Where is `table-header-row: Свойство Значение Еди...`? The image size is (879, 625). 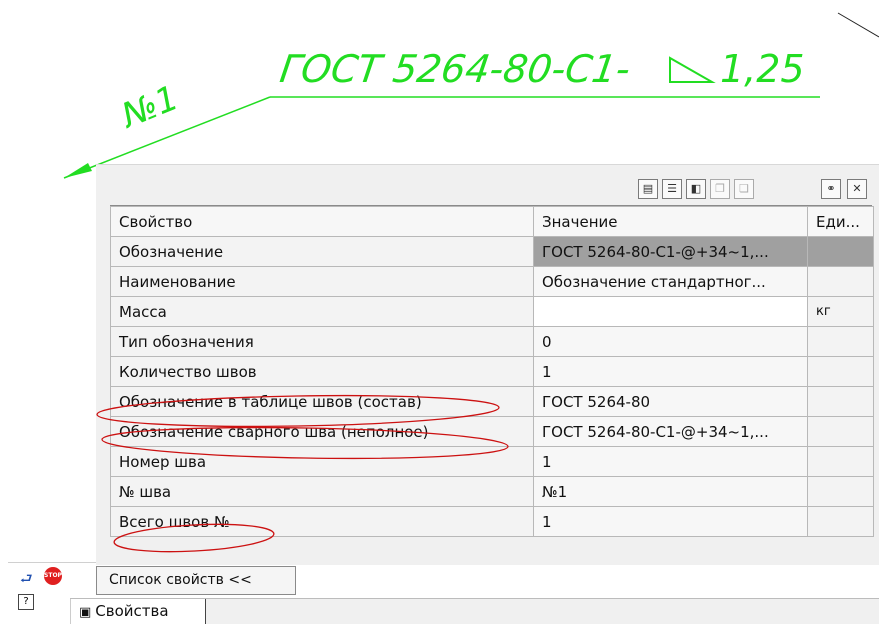
table-header-row: Свойство Значение Еди... is located at coordinates (492, 221).